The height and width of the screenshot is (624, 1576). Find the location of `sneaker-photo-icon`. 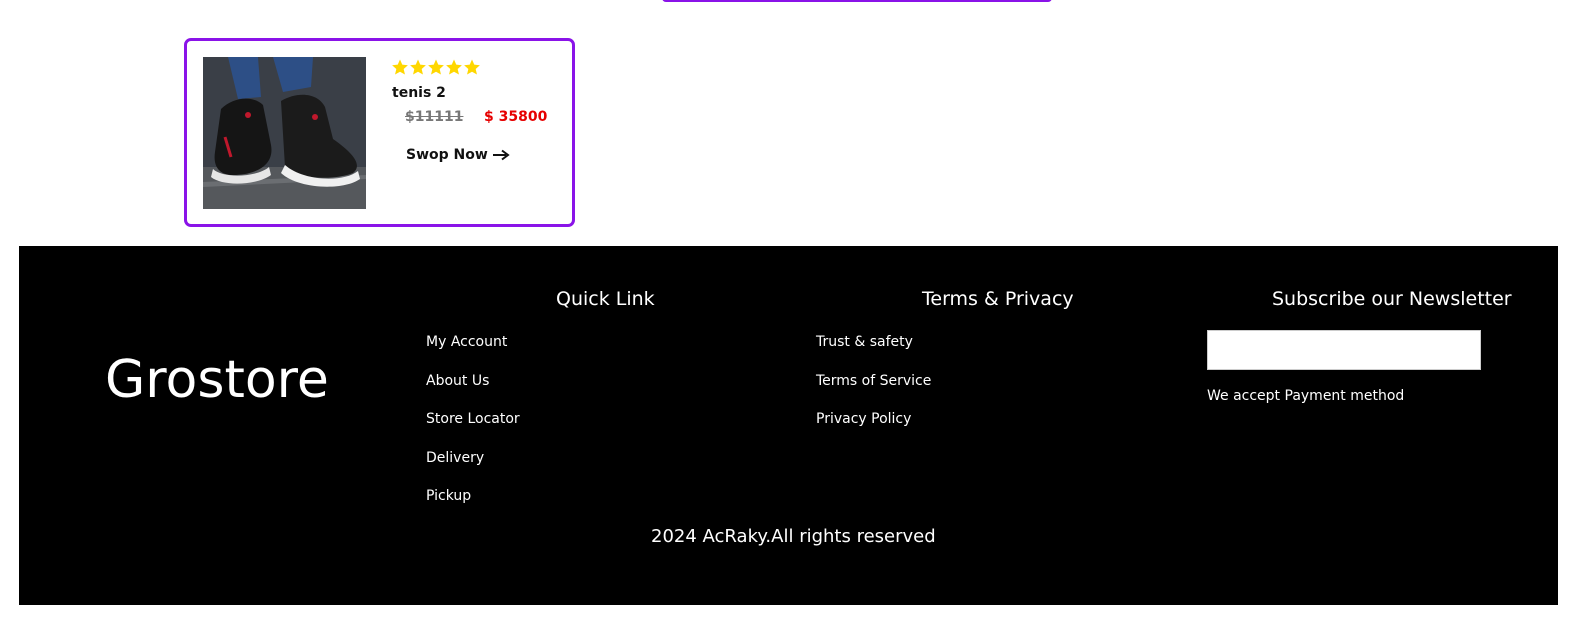

sneaker-photo-icon is located at coordinates (284, 133).